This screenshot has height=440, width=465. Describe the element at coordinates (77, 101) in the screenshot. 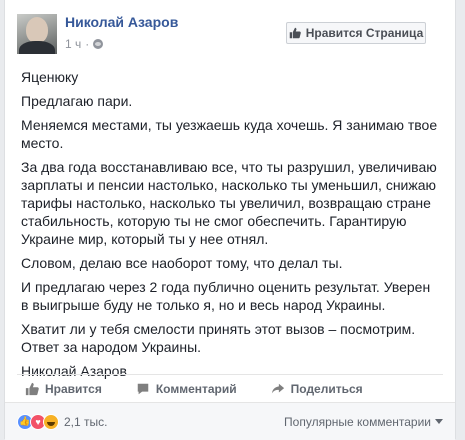

I see `post-paragraph: Предлагаю пари.` at that location.